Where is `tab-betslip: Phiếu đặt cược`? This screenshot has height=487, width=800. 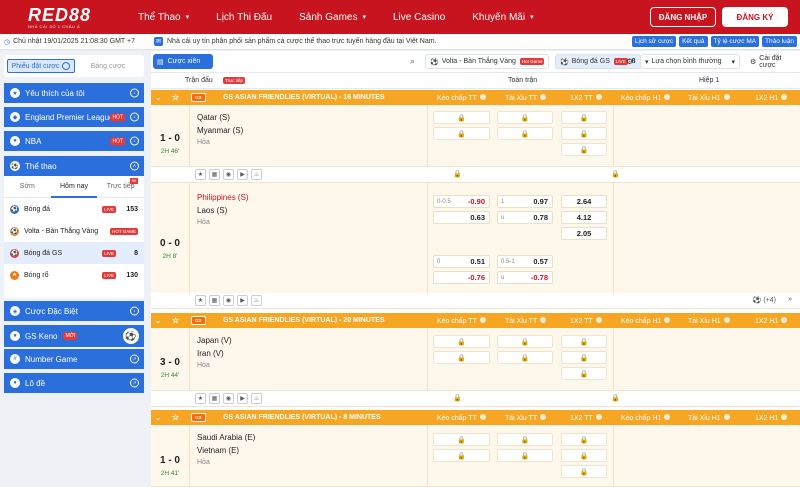
tab-betslip: Phiếu đặt cược is located at coordinates (41, 66).